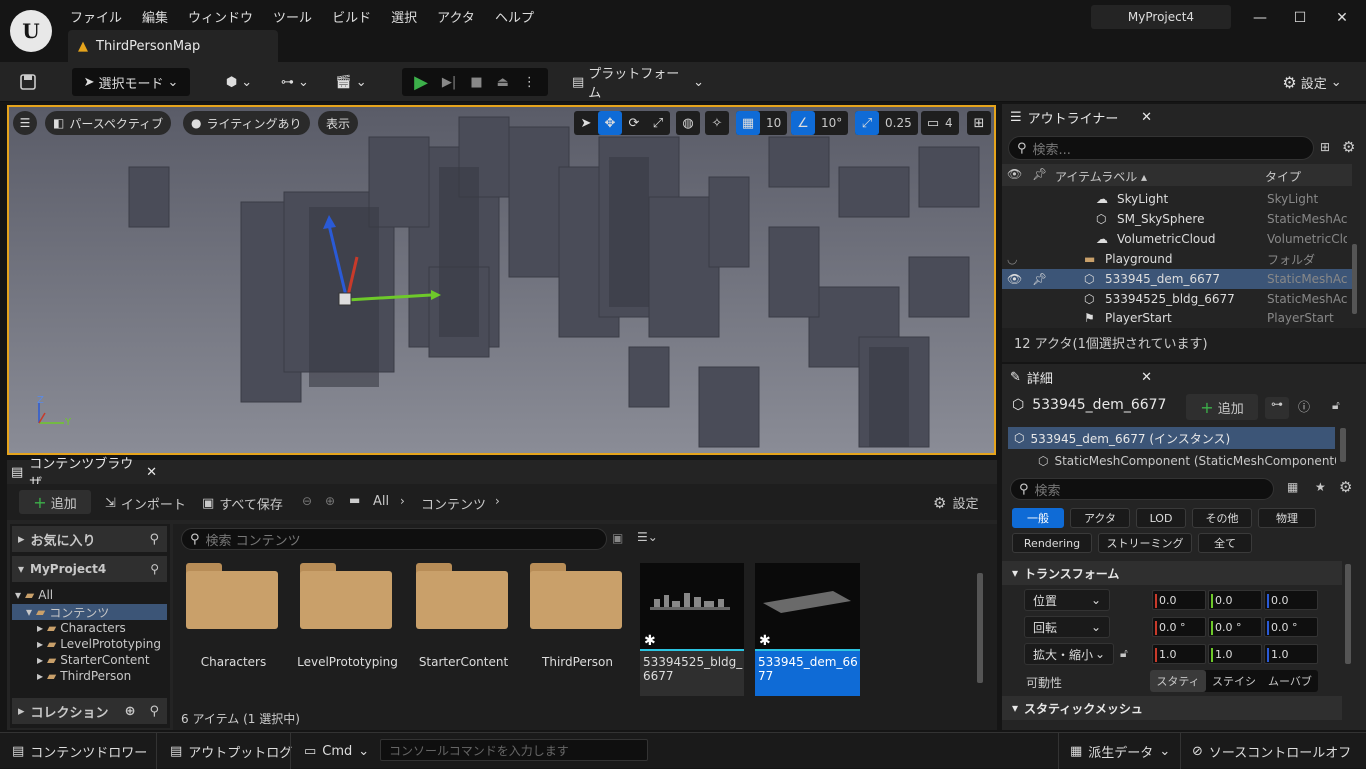 Image resolution: width=1366 pixels, height=769 pixels. Describe the element at coordinates (1101, 176) in the screenshot. I see `column-item-label: アイテムラベル ▴` at that location.